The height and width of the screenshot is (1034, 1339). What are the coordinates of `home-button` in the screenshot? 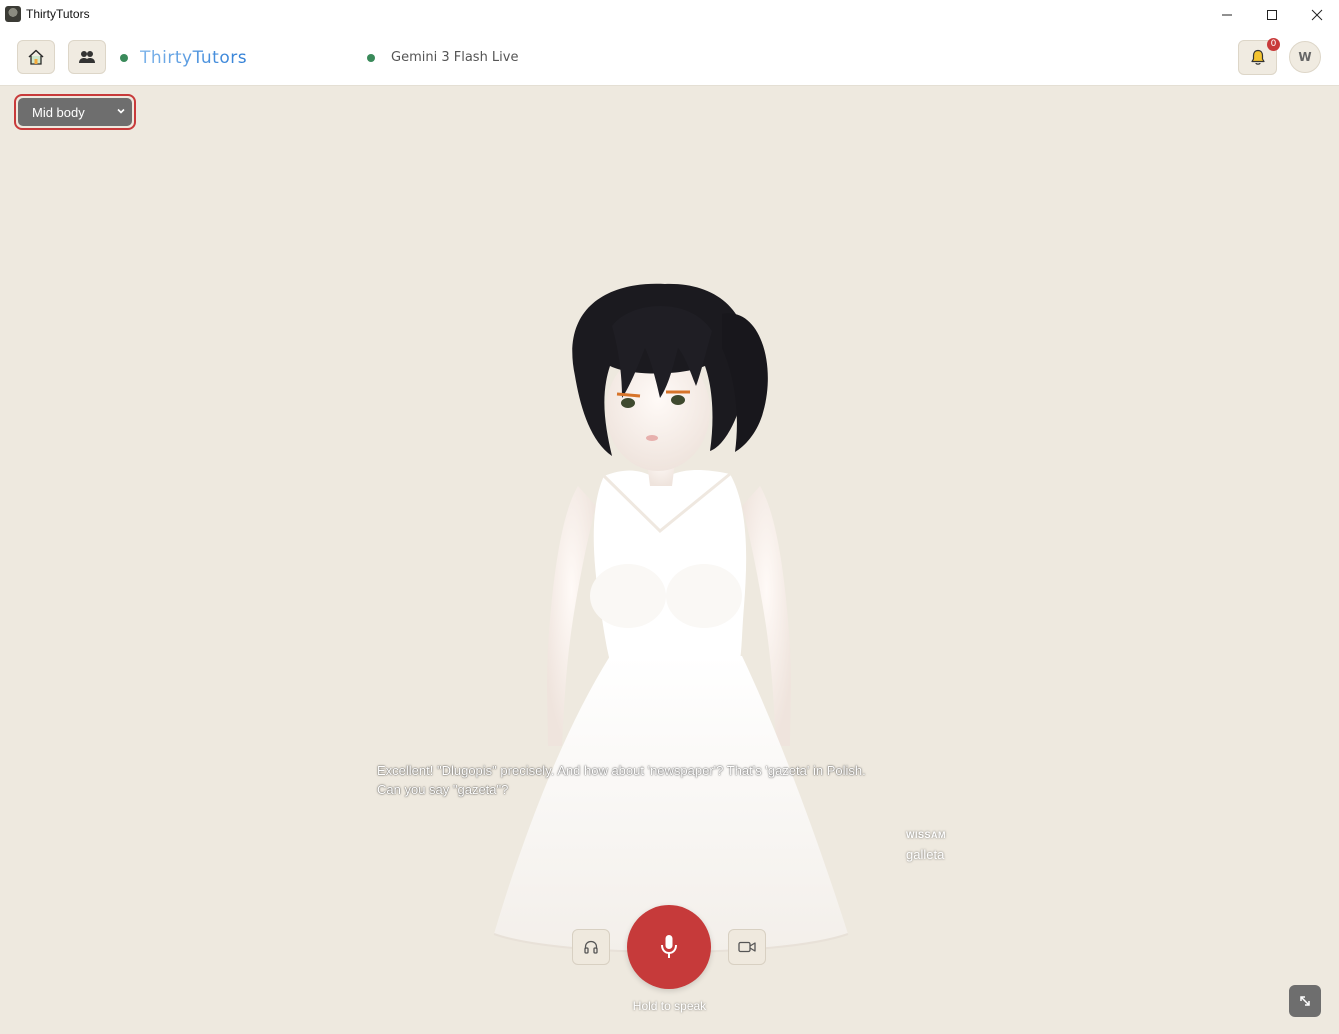 It's located at (36, 57).